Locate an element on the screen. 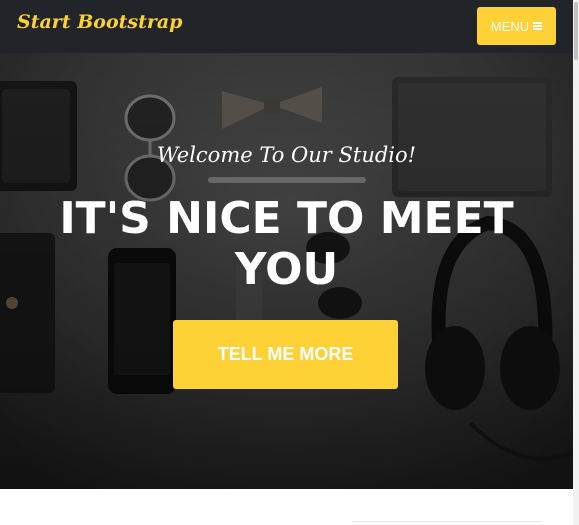 This screenshot has height=525, width=579. menu-button-label: MENU is located at coordinates (510, 26).